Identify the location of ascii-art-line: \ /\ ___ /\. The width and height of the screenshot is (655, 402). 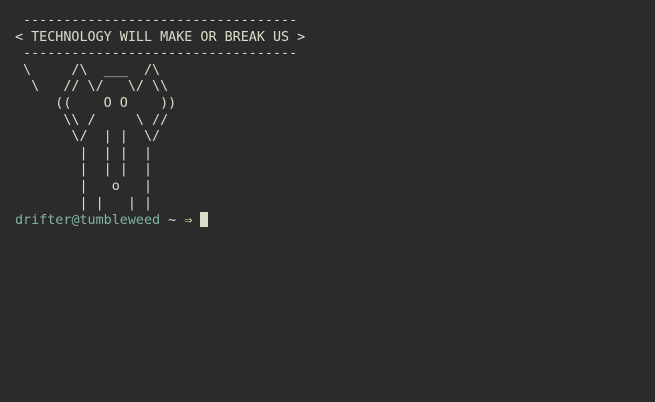
(88, 70).